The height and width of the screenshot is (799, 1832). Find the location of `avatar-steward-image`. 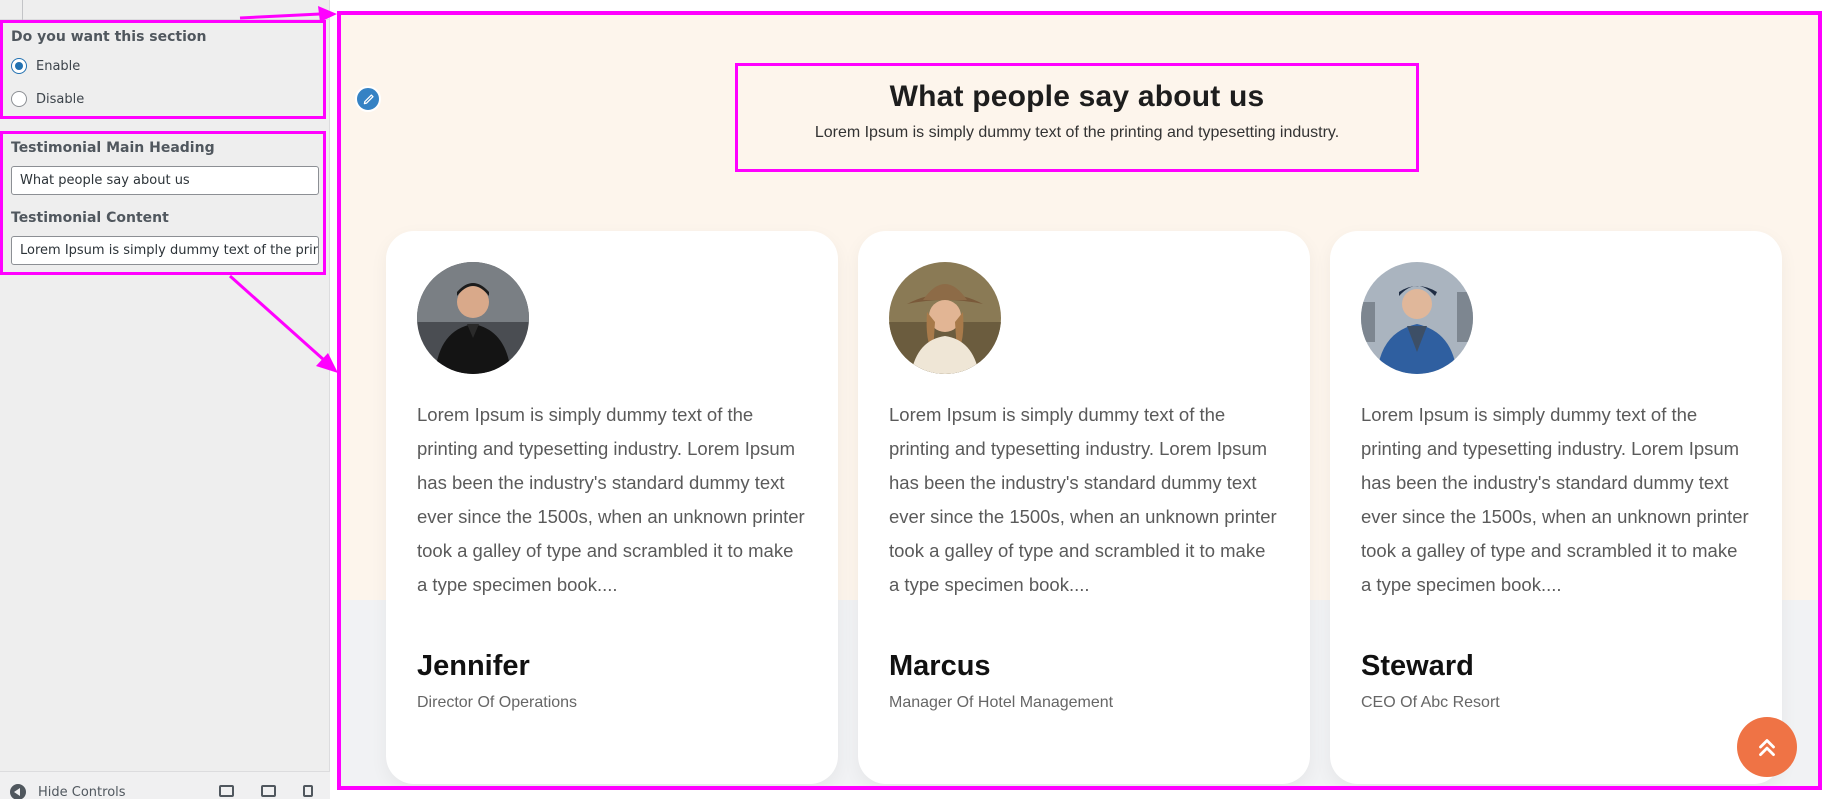

avatar-steward-image is located at coordinates (1417, 318).